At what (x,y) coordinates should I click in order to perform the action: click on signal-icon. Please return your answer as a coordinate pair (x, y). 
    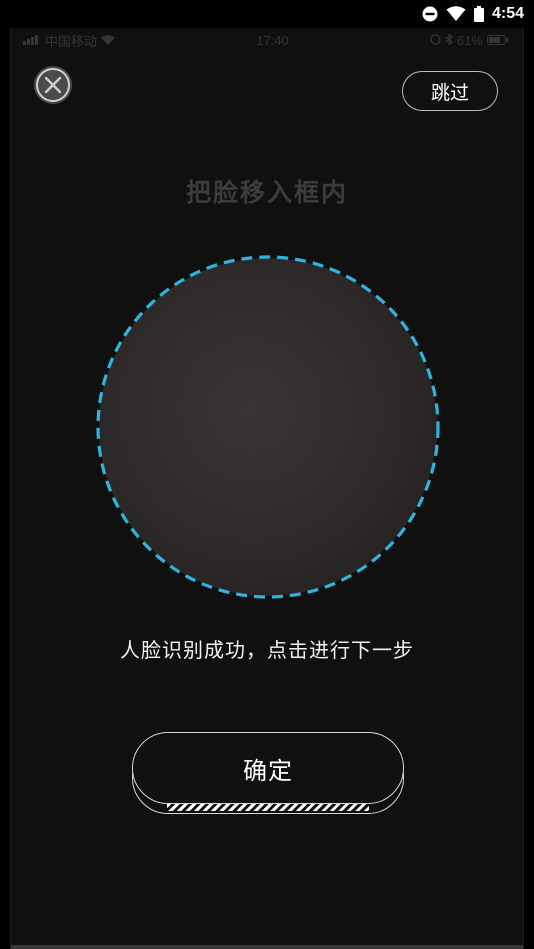
    Looking at the image, I should click on (32, 40).